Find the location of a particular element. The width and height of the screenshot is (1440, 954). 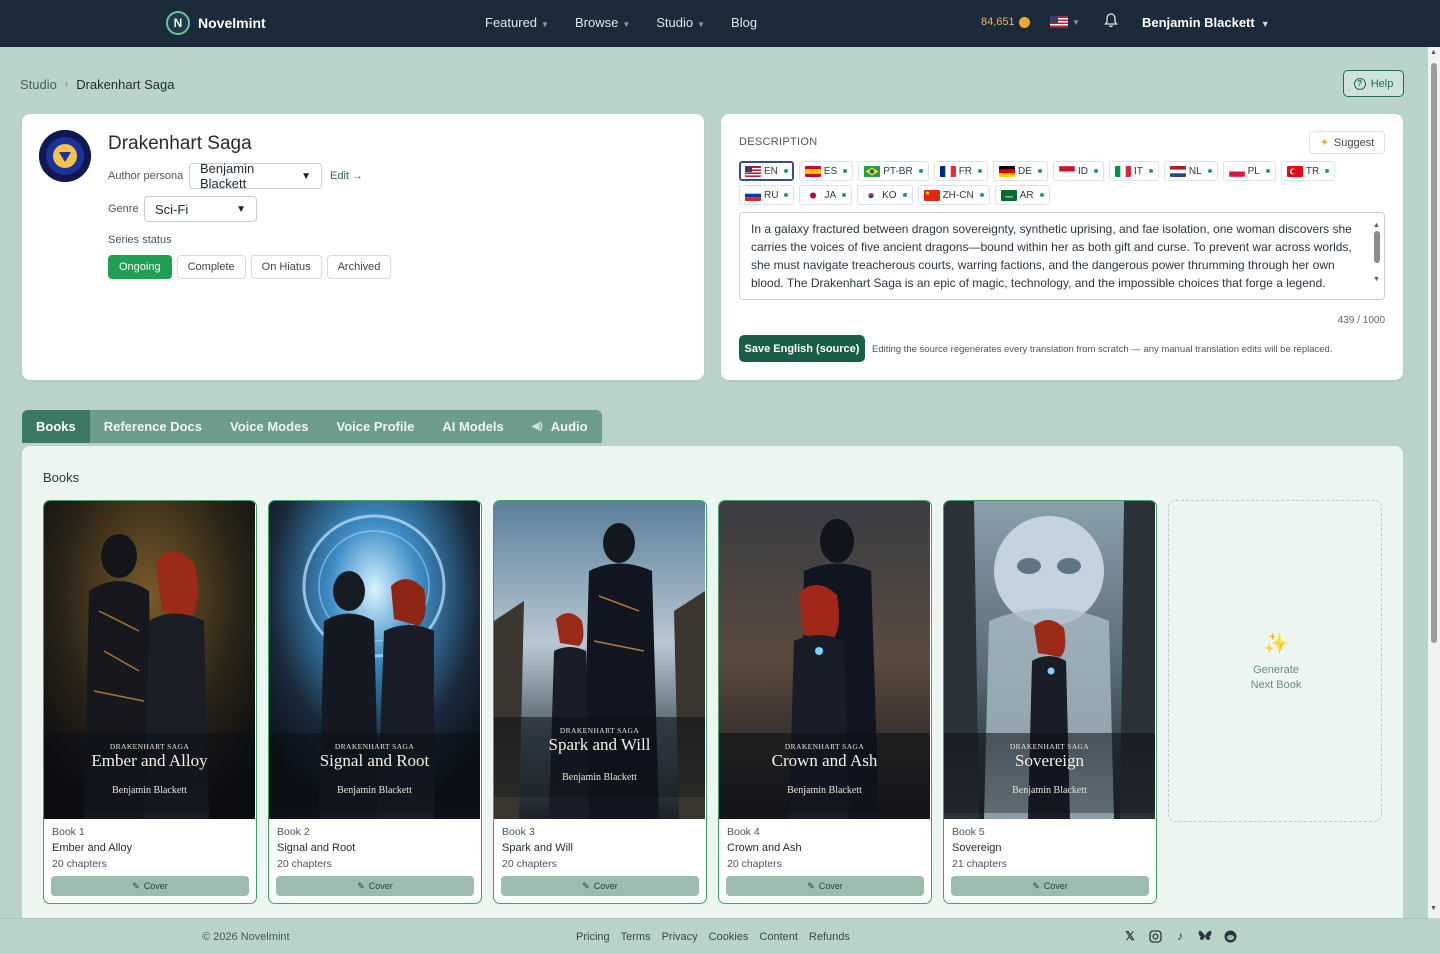

flag-br-icon is located at coordinates (872, 171).